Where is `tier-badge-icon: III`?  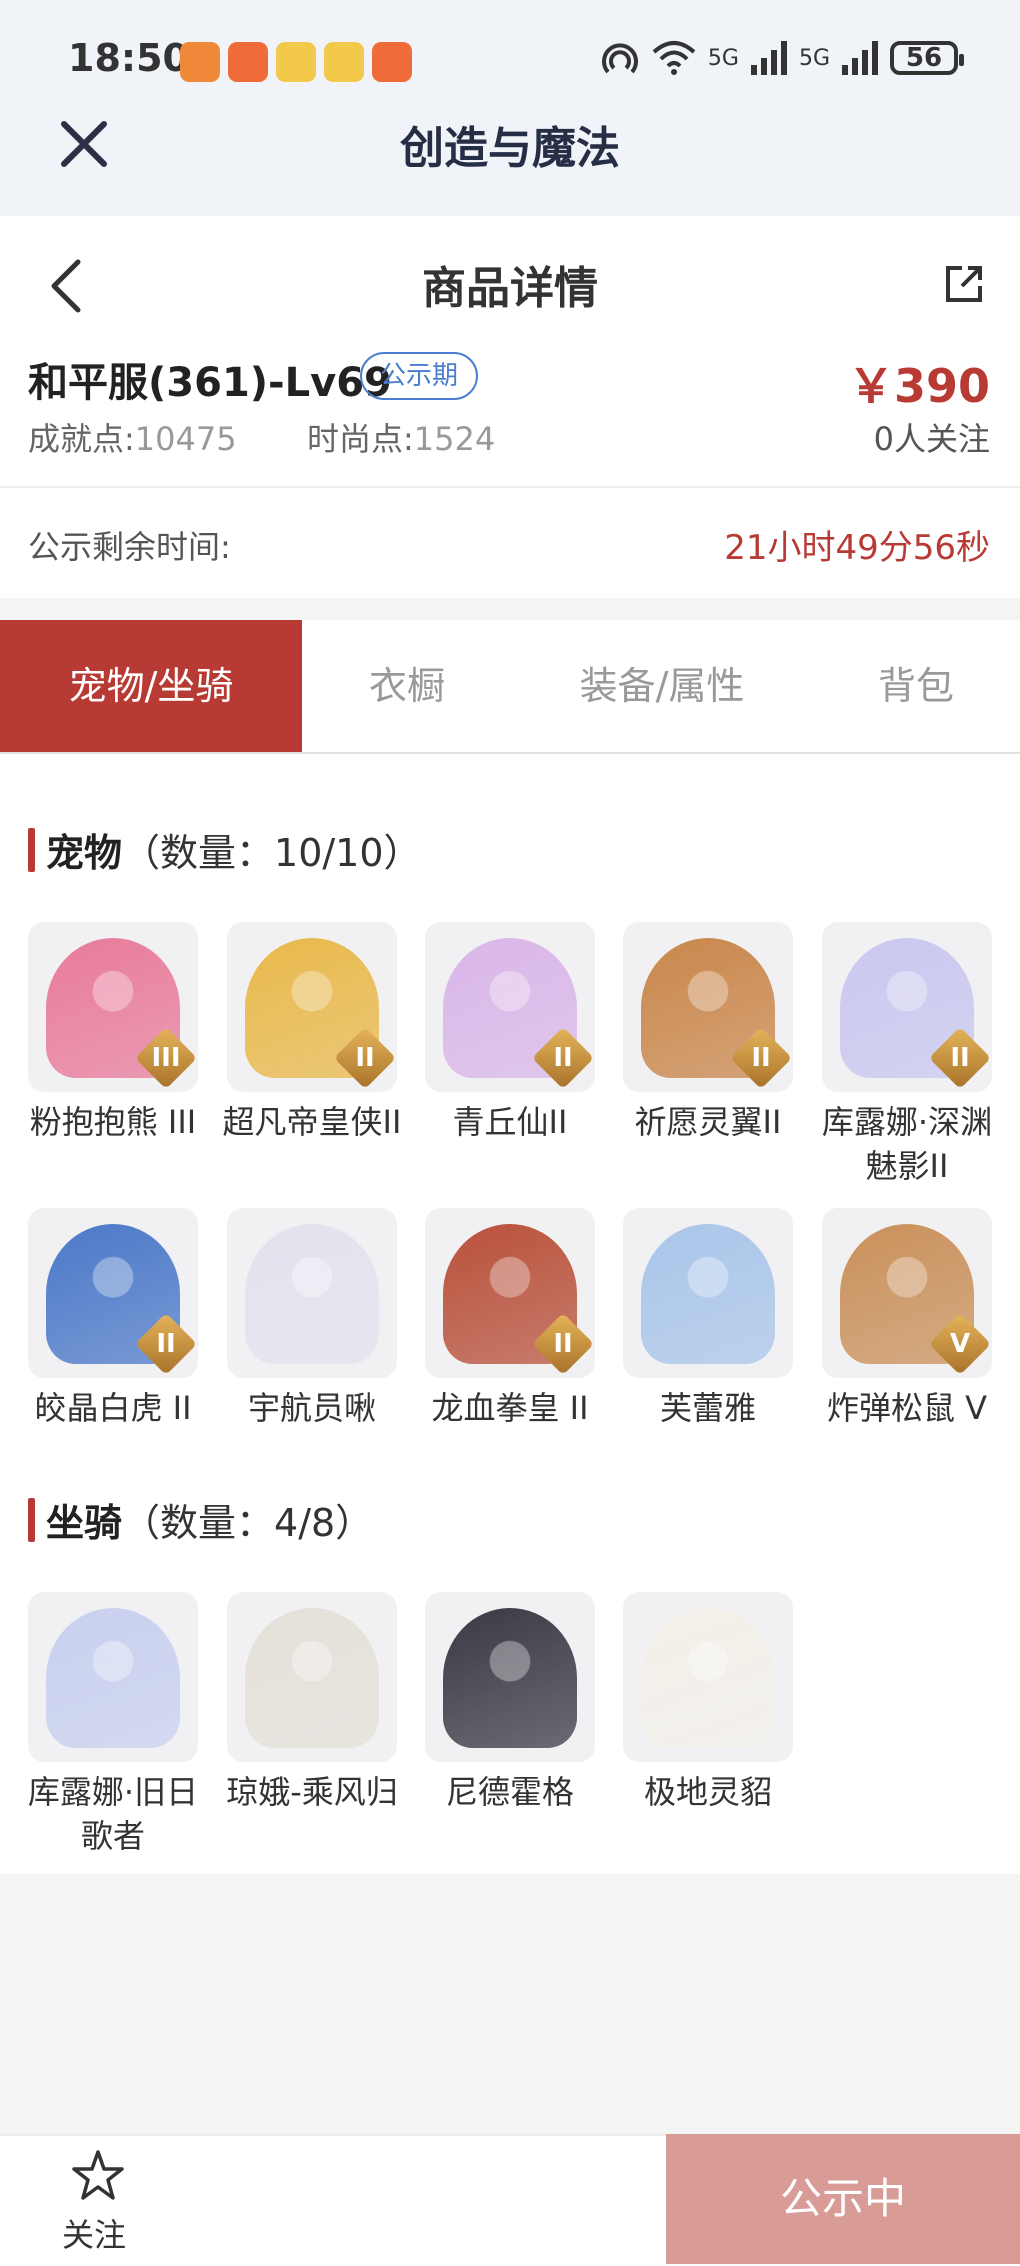
tier-badge-icon: III is located at coordinates (166, 1058).